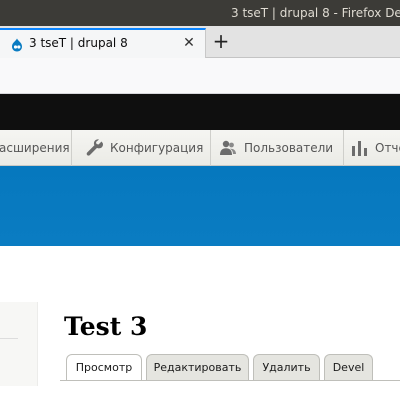  I want to click on tabs-baseline, so click(230, 380).